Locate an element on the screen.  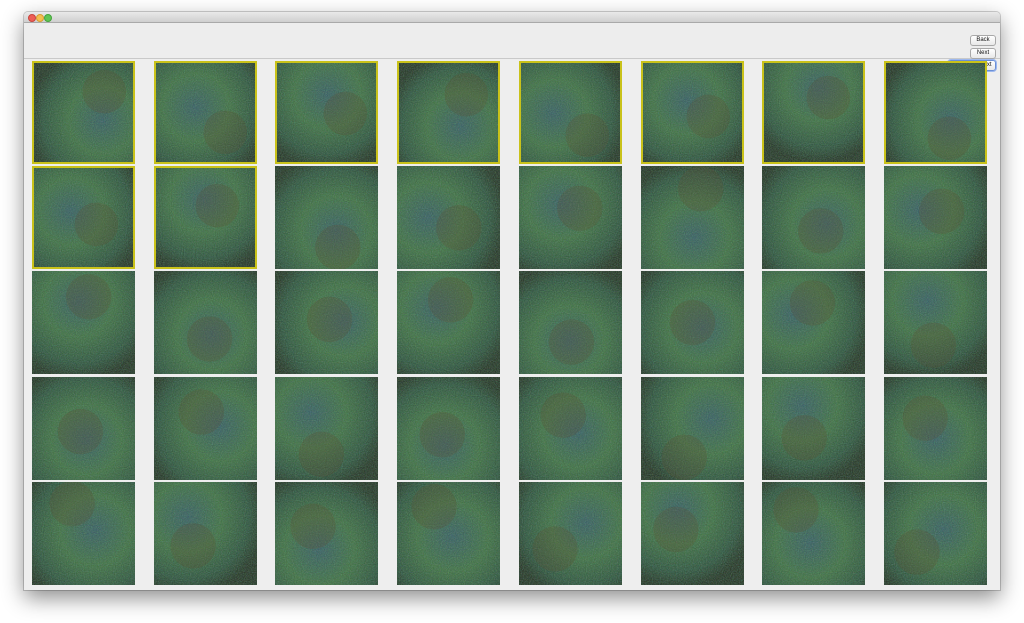
close-window-icon is located at coordinates (32, 18).